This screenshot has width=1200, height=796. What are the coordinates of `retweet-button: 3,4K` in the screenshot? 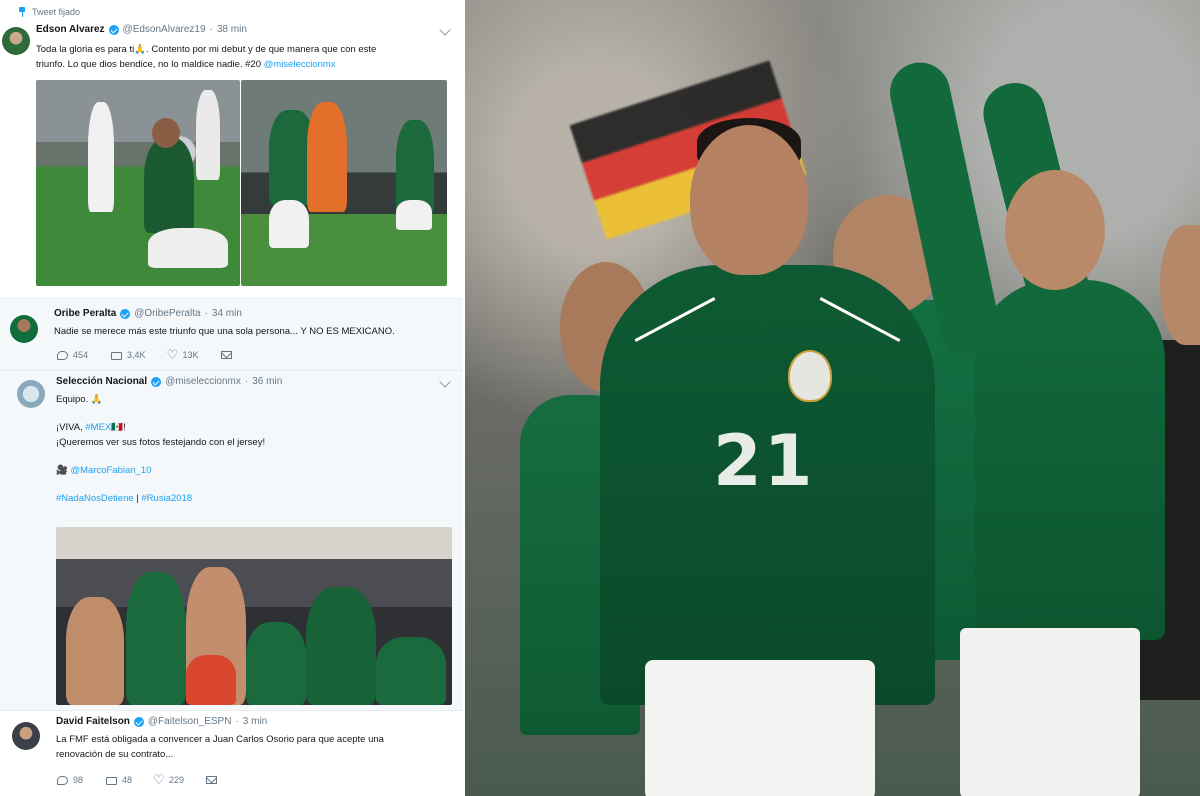 It's located at (128, 355).